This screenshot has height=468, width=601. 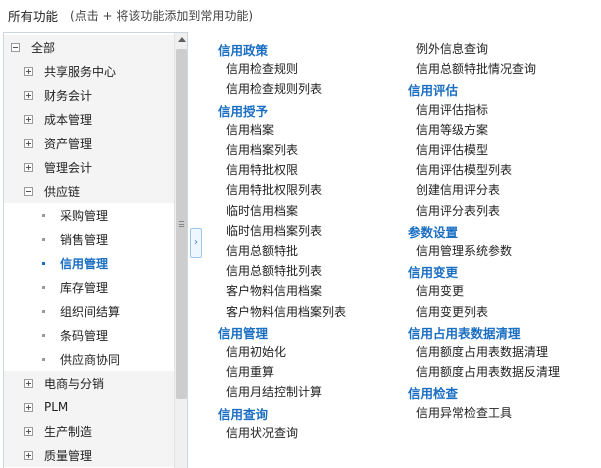 What do you see at coordinates (482, 351) in the screenshot?
I see `function-link: 信用额度占用表数据清理` at bounding box center [482, 351].